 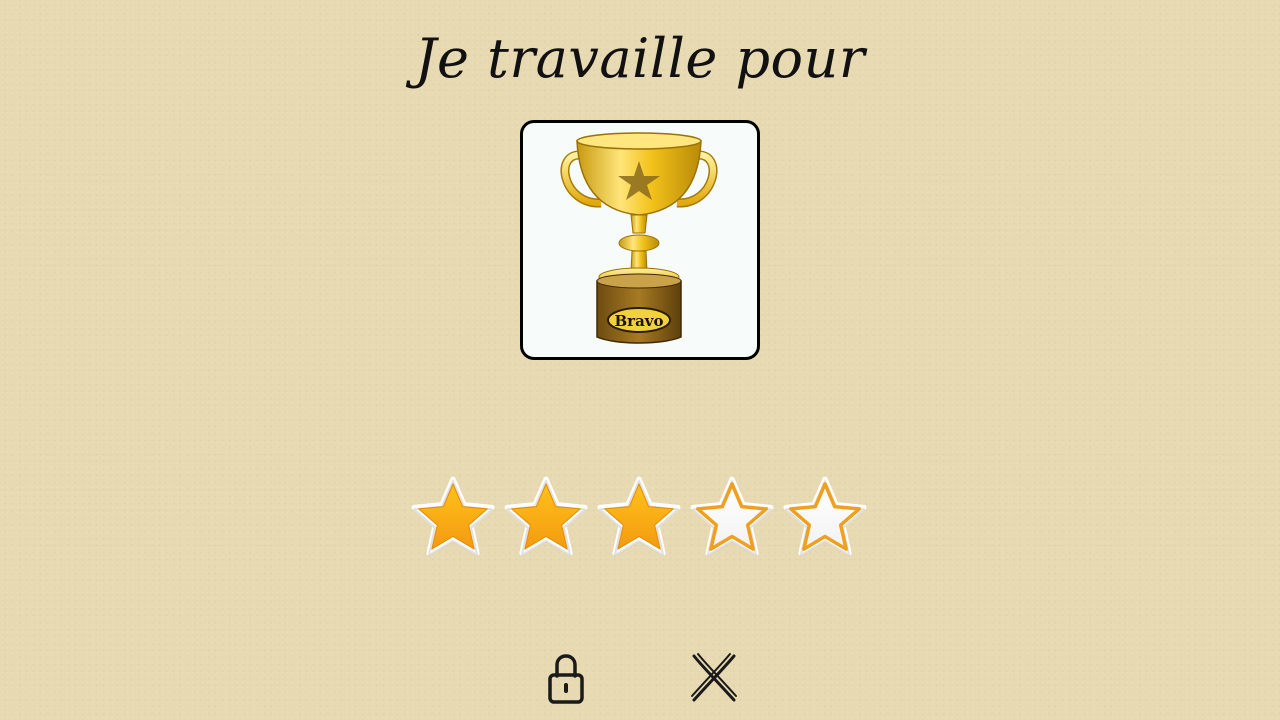 I want to click on trophy-icon: Bravo, so click(x=639, y=238).